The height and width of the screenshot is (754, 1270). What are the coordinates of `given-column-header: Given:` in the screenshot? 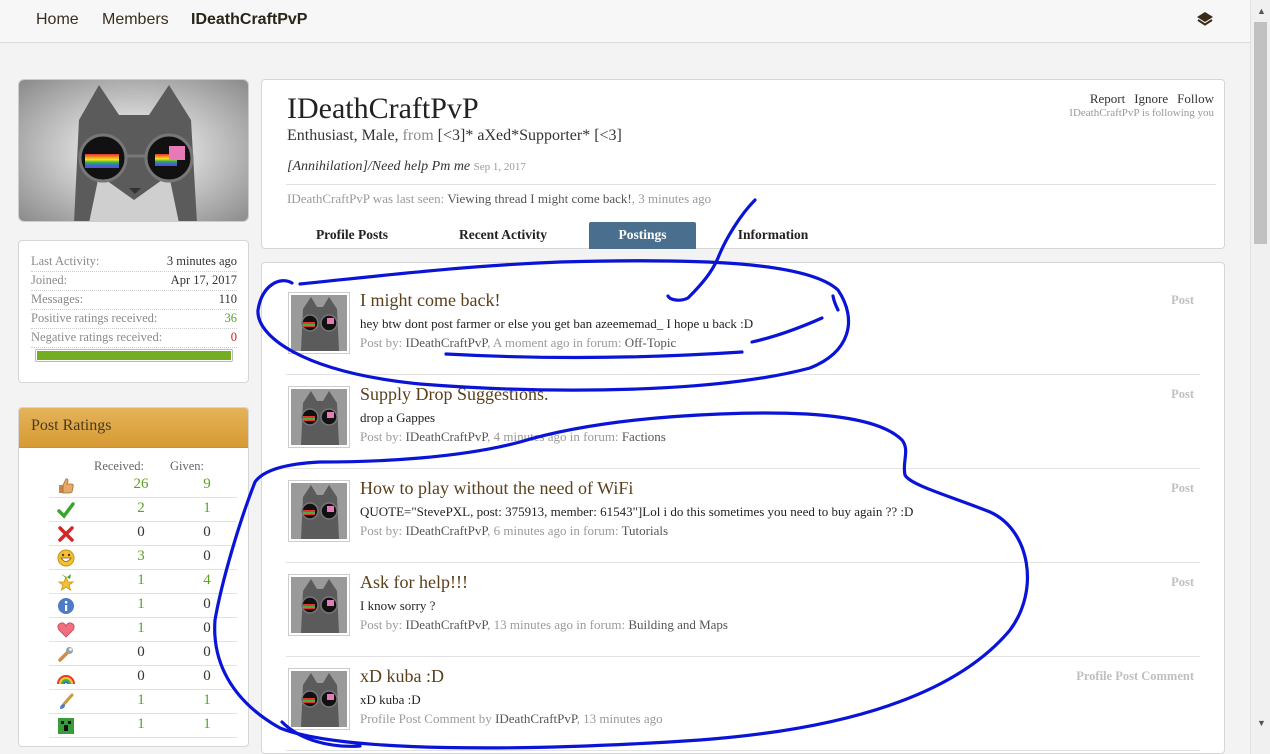 It's located at (187, 466).